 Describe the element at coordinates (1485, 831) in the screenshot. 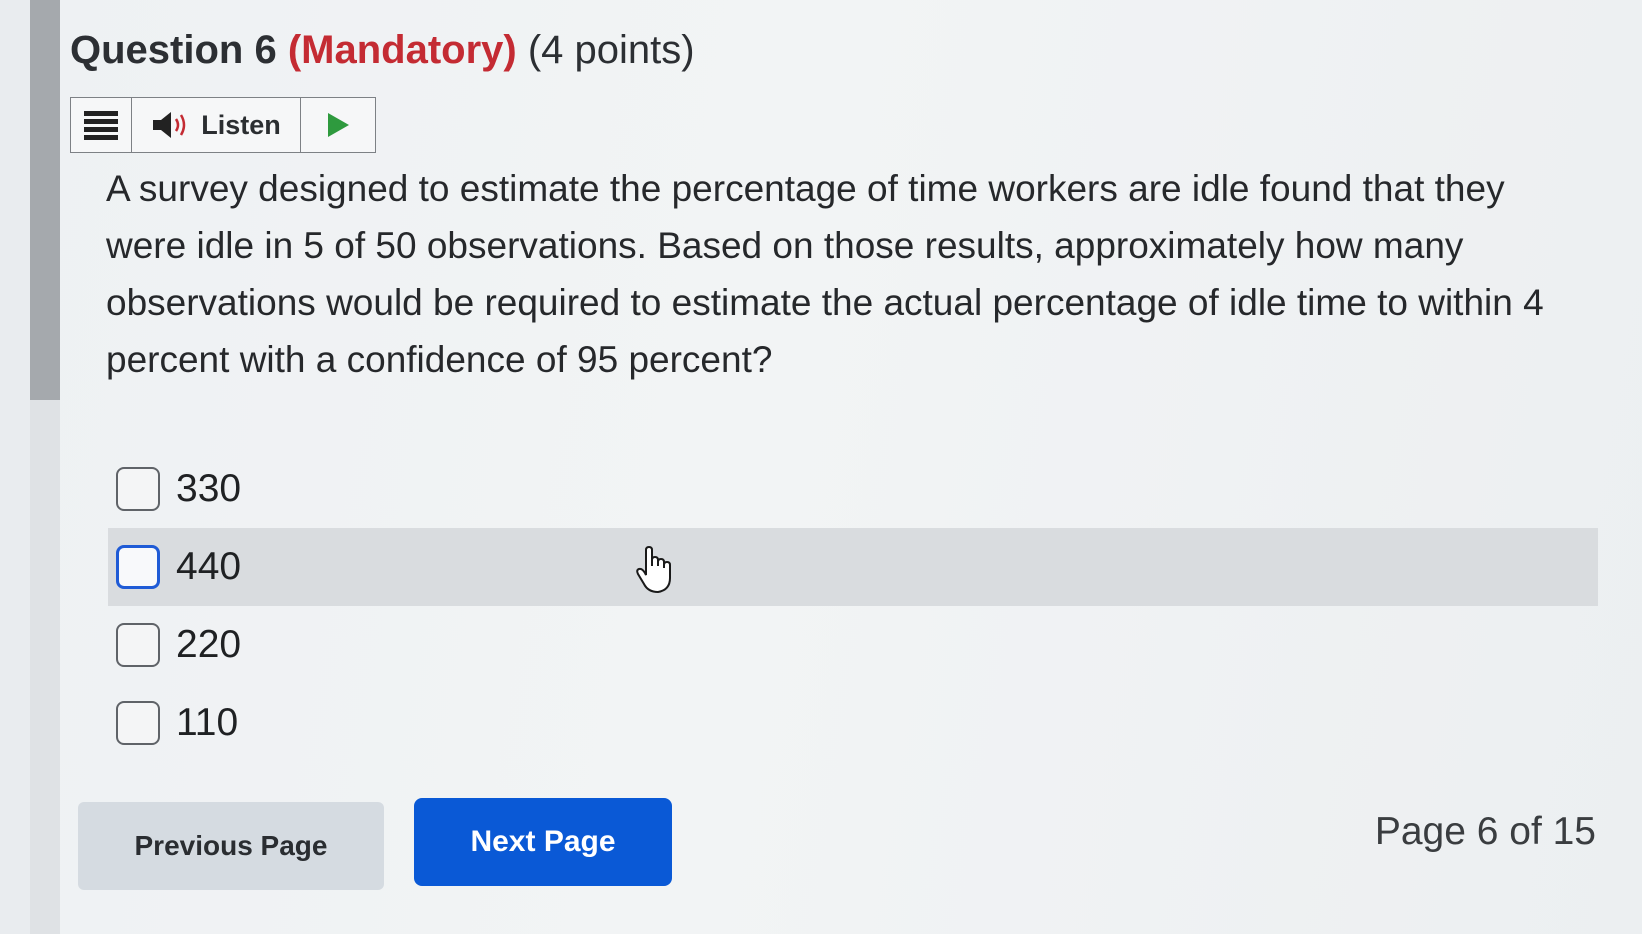

I see `page-indicator: Page 6 of 15` at that location.